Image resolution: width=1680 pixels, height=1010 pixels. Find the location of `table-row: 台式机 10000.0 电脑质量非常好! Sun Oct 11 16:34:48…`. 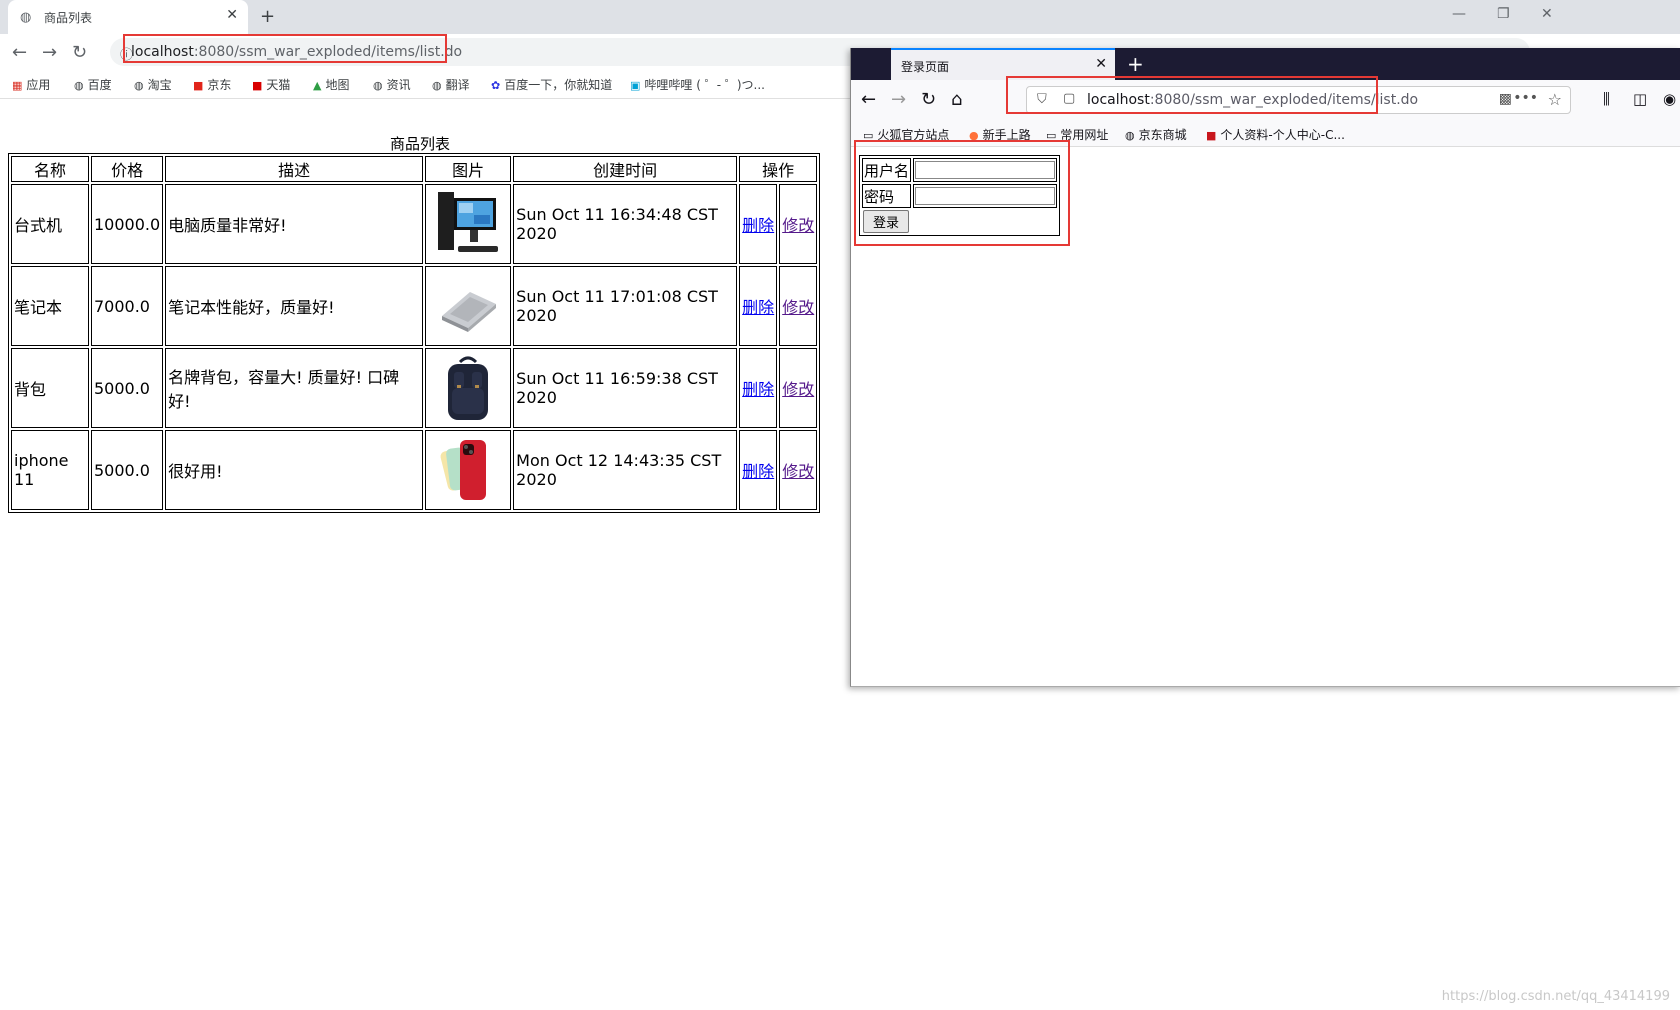

table-row: 台式机 10000.0 电脑质量非常好! Sun Oct 11 16:34:48… is located at coordinates (414, 224).